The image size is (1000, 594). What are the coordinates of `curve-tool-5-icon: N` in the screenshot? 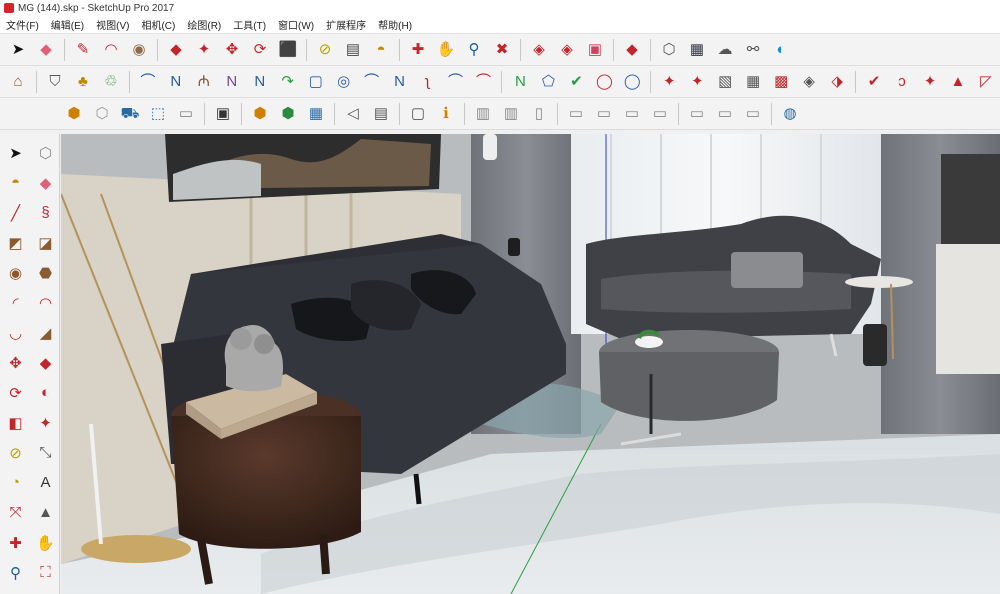 It's located at (260, 82).